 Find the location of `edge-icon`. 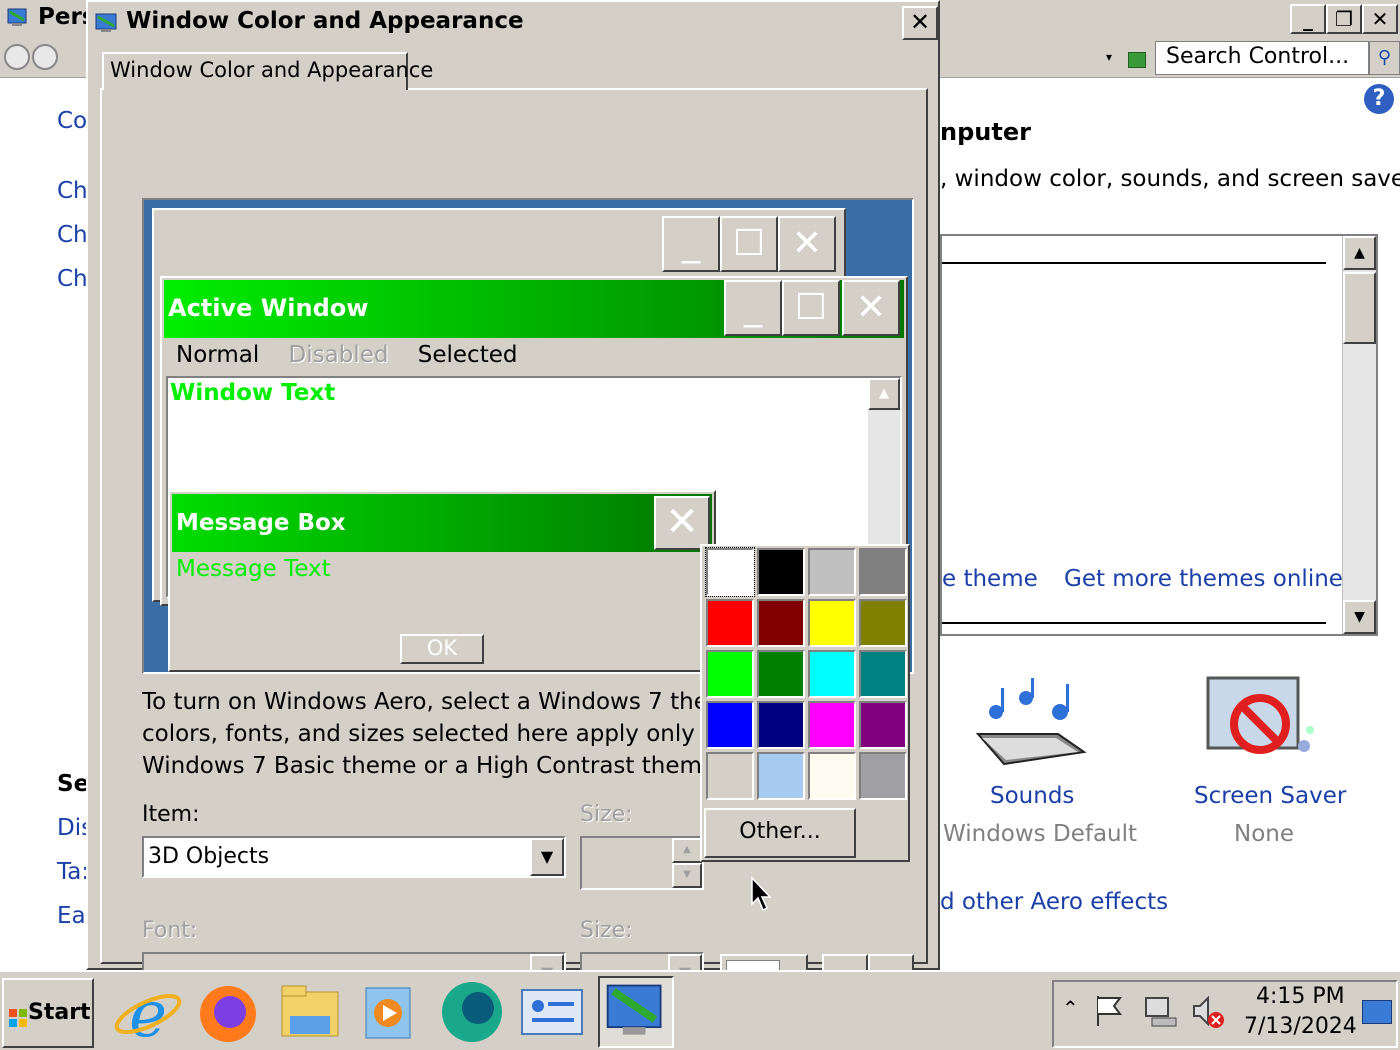

edge-icon is located at coordinates (472, 1012).